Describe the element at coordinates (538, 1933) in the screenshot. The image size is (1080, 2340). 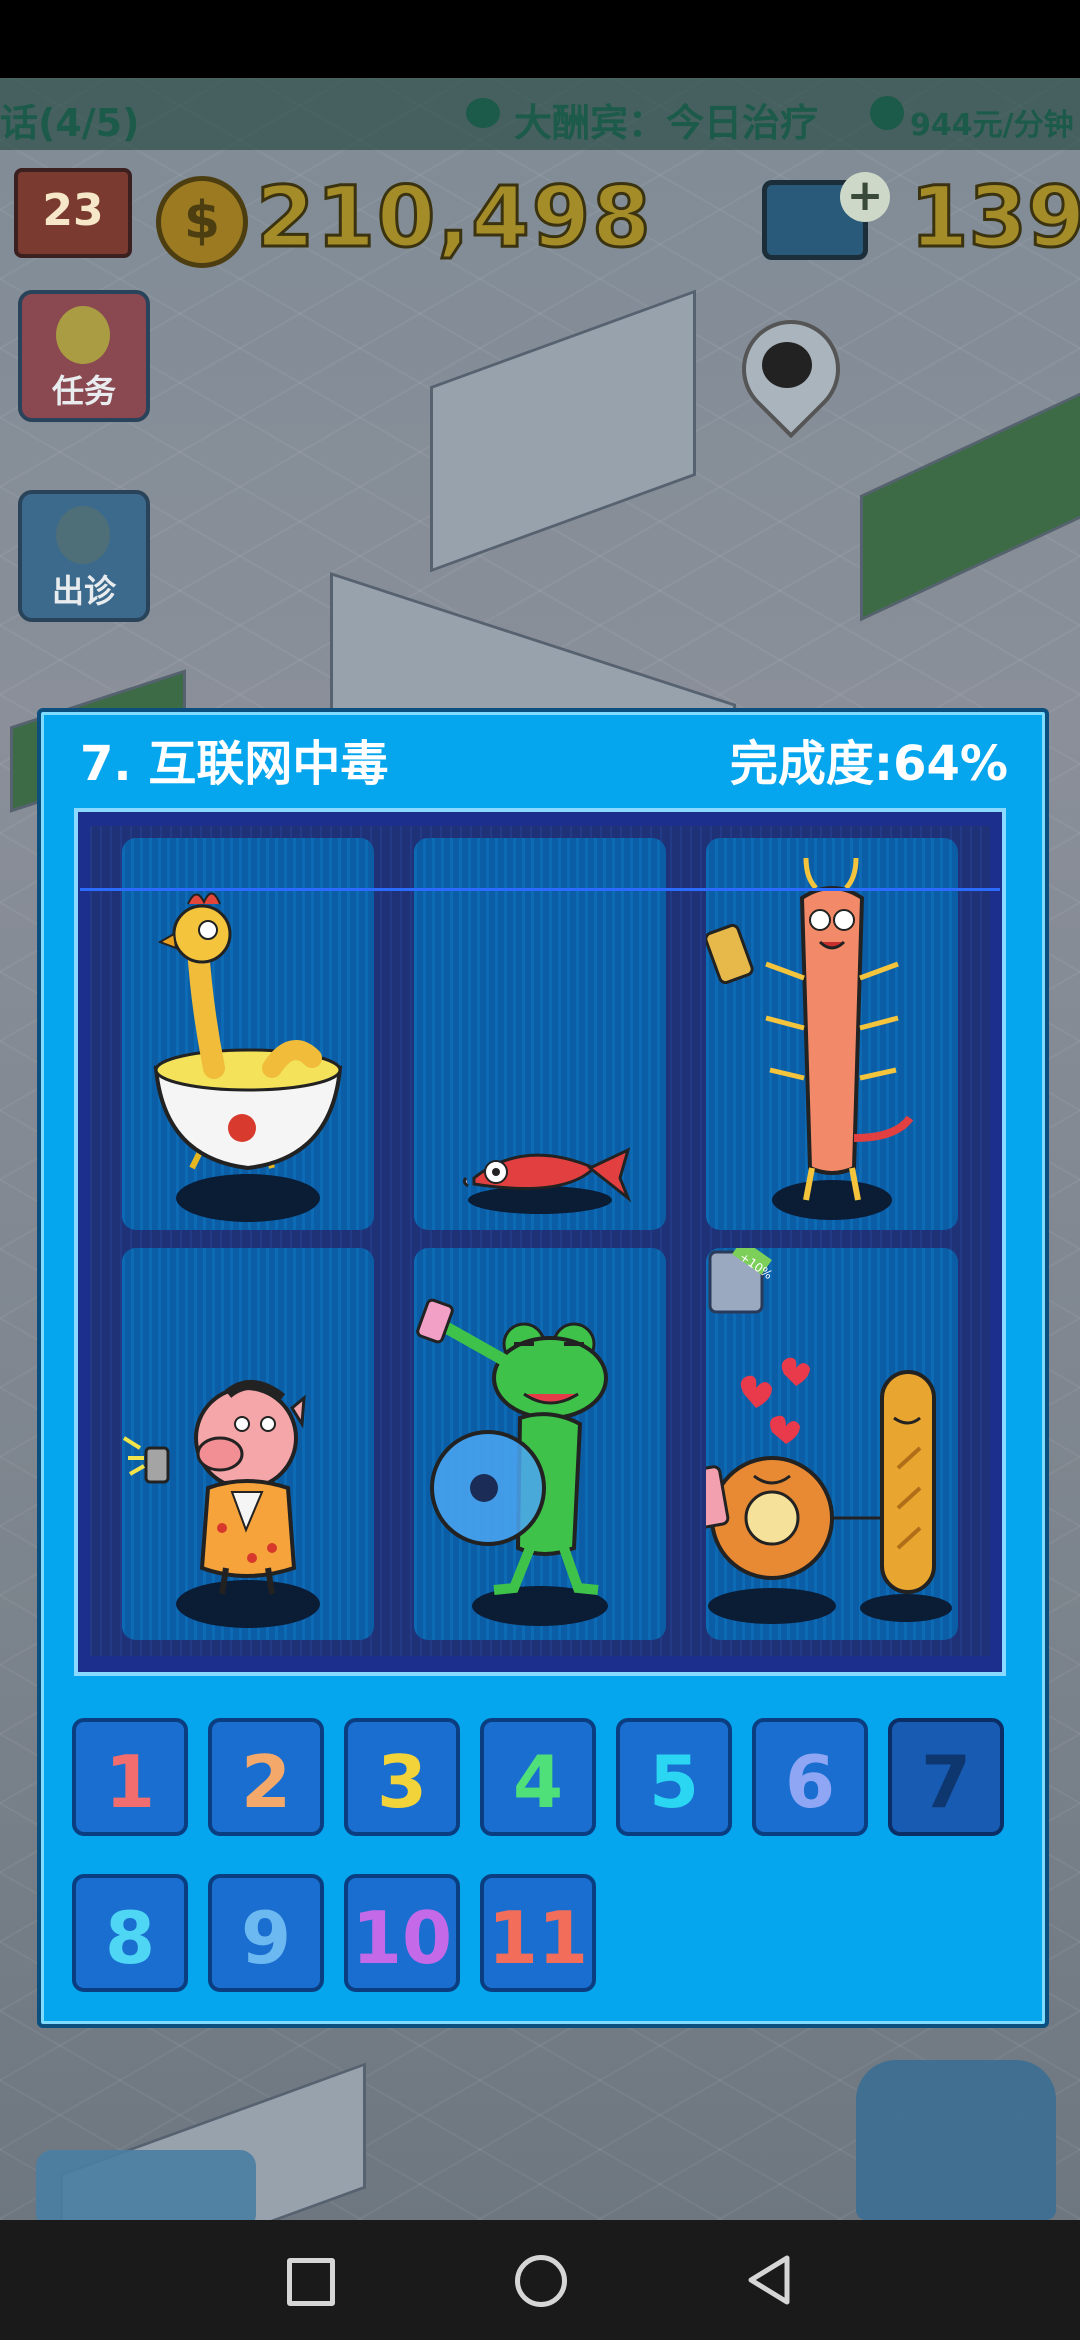
I see `level-button: 11` at that location.